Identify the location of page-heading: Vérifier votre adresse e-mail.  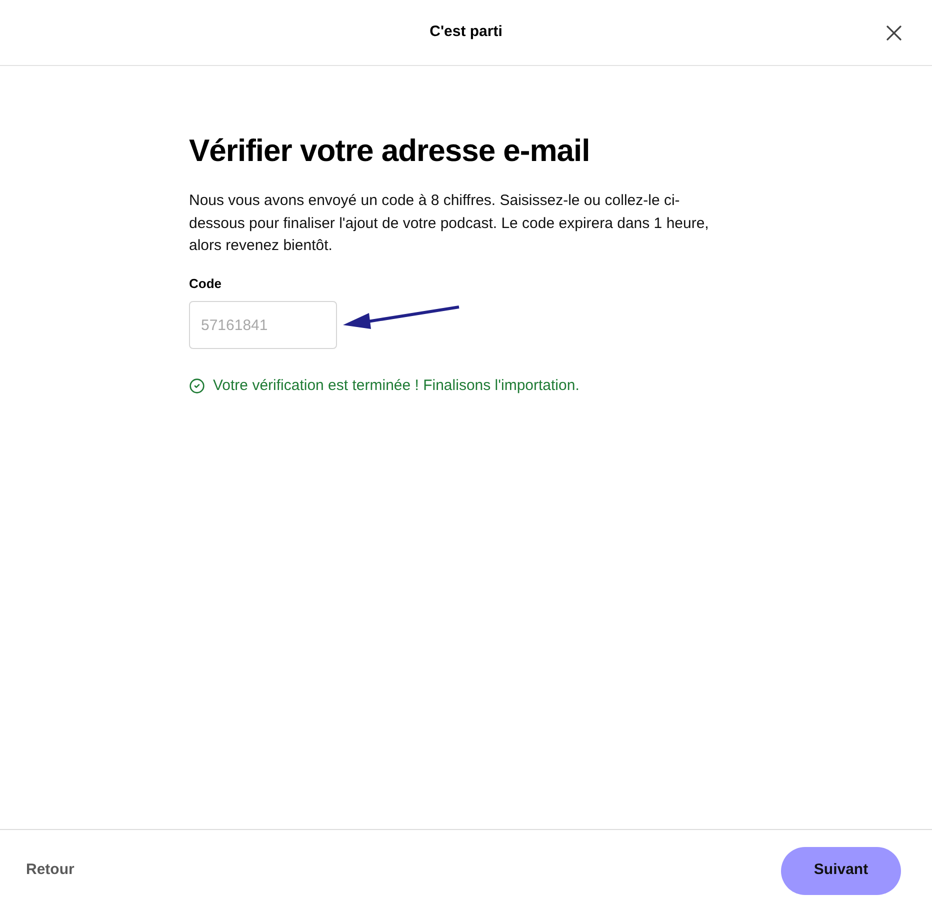
(390, 151).